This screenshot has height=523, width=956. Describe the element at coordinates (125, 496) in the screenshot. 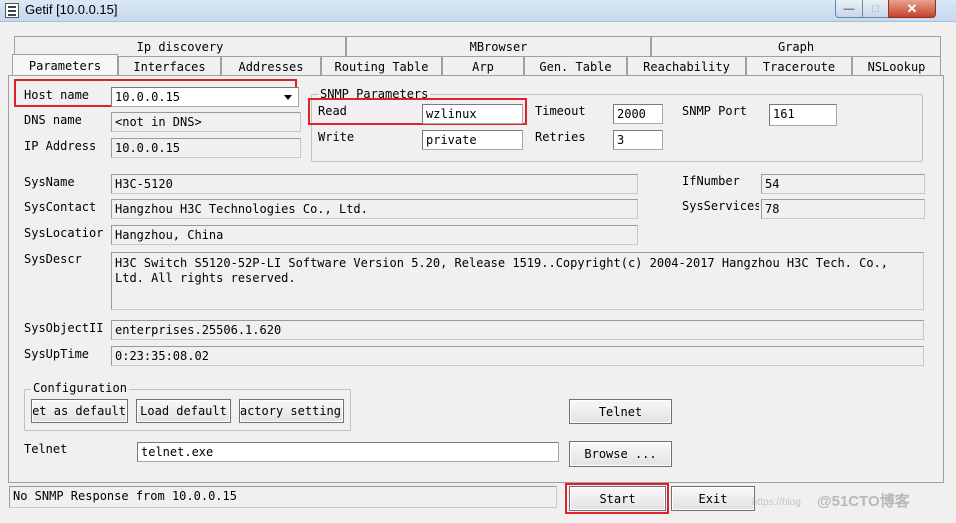

I see `status-text: No SNMP Response from 10.0.0.15` at that location.